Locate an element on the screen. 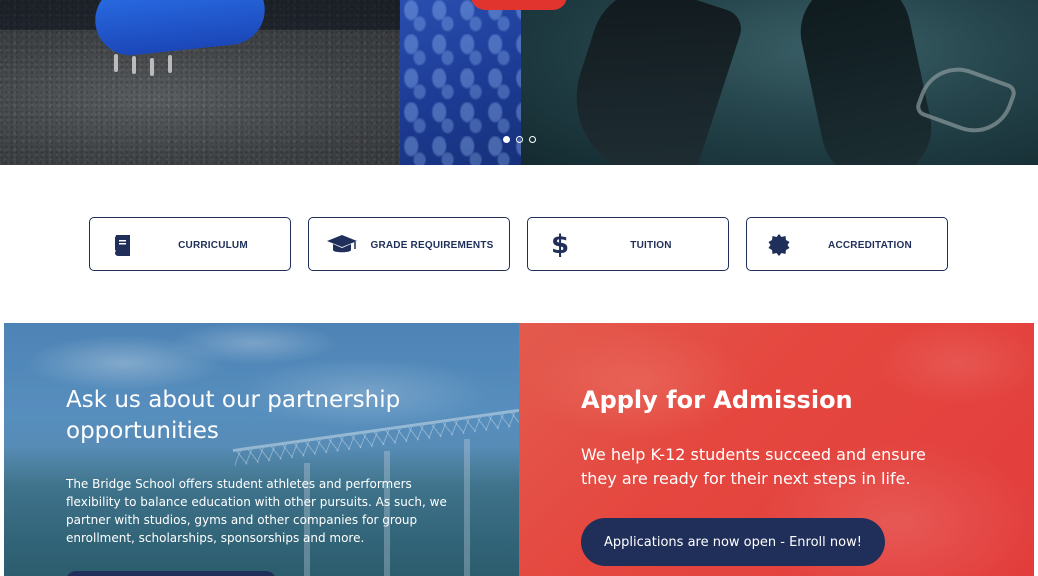 The image size is (1038, 576). grade-requirements-card: GRADE REQUIREMENTS is located at coordinates (409, 244).